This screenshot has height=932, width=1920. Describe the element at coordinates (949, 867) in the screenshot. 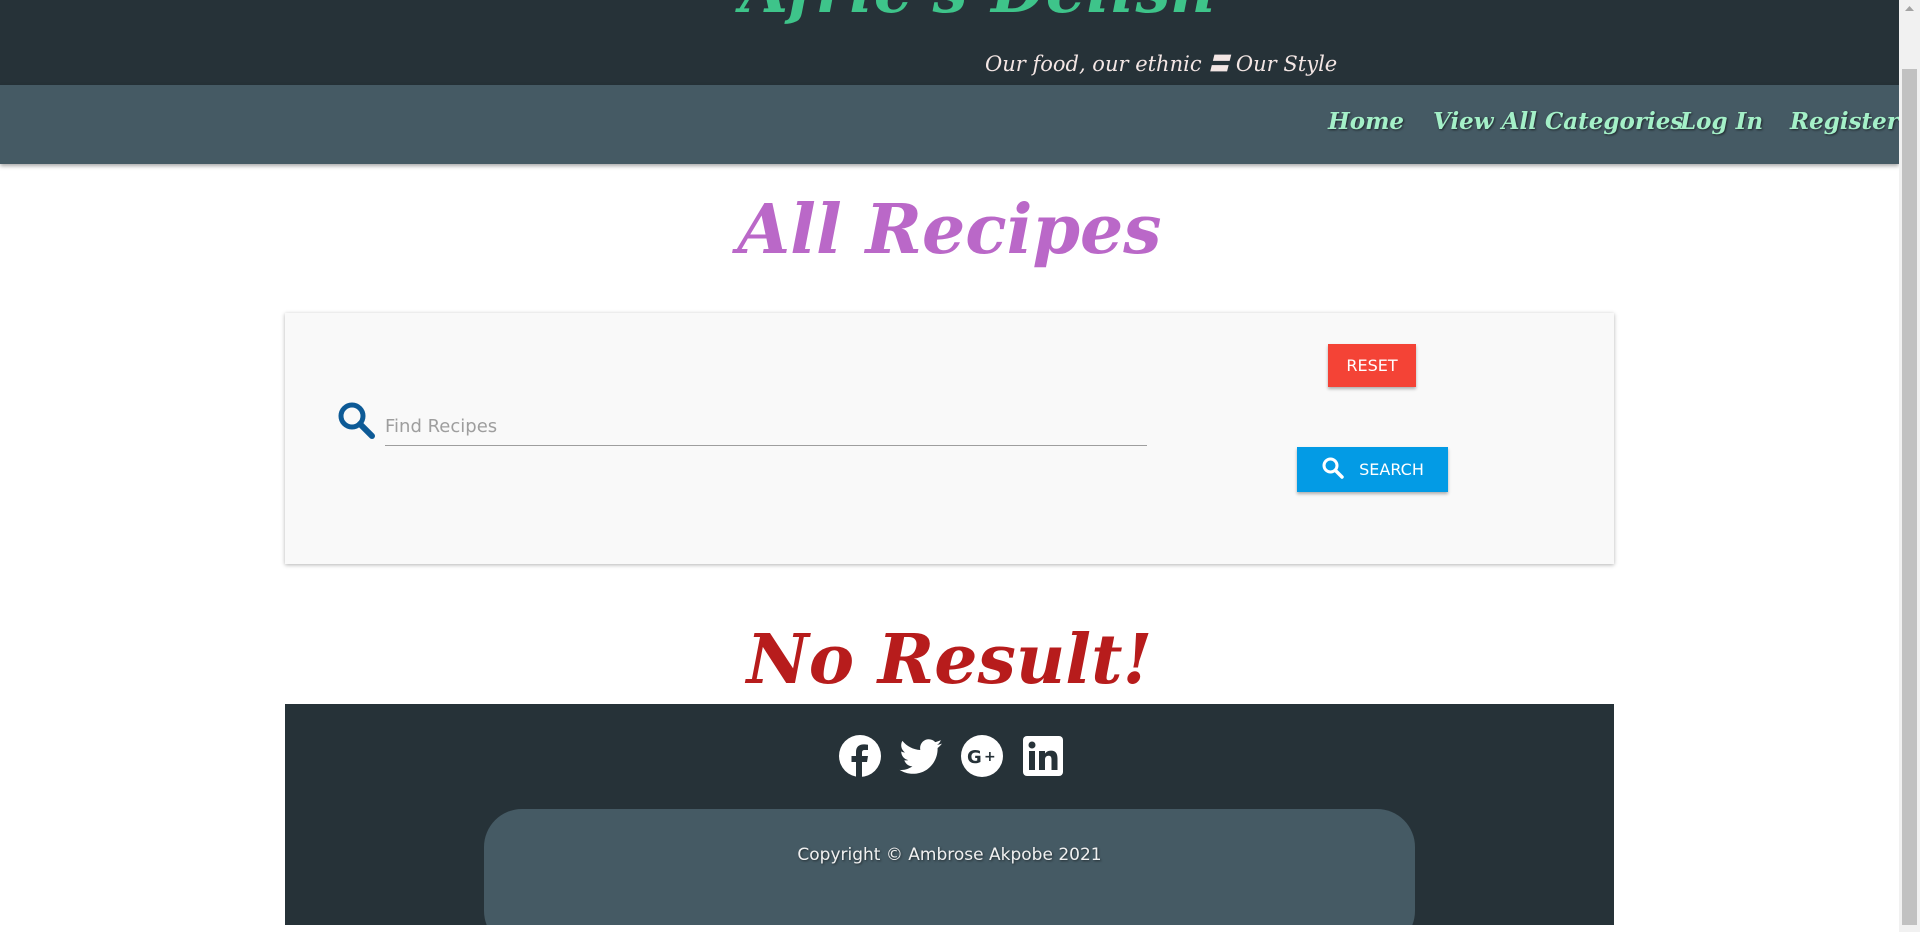

I see `footer-copyright-panel: Copyright © Ambrose Akpobe 2021` at that location.